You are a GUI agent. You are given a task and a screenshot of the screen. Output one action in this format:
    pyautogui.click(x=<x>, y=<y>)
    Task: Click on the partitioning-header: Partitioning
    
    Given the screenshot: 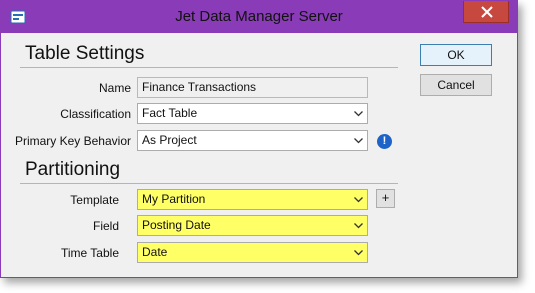 What is the action you would take?
    pyautogui.click(x=73, y=169)
    